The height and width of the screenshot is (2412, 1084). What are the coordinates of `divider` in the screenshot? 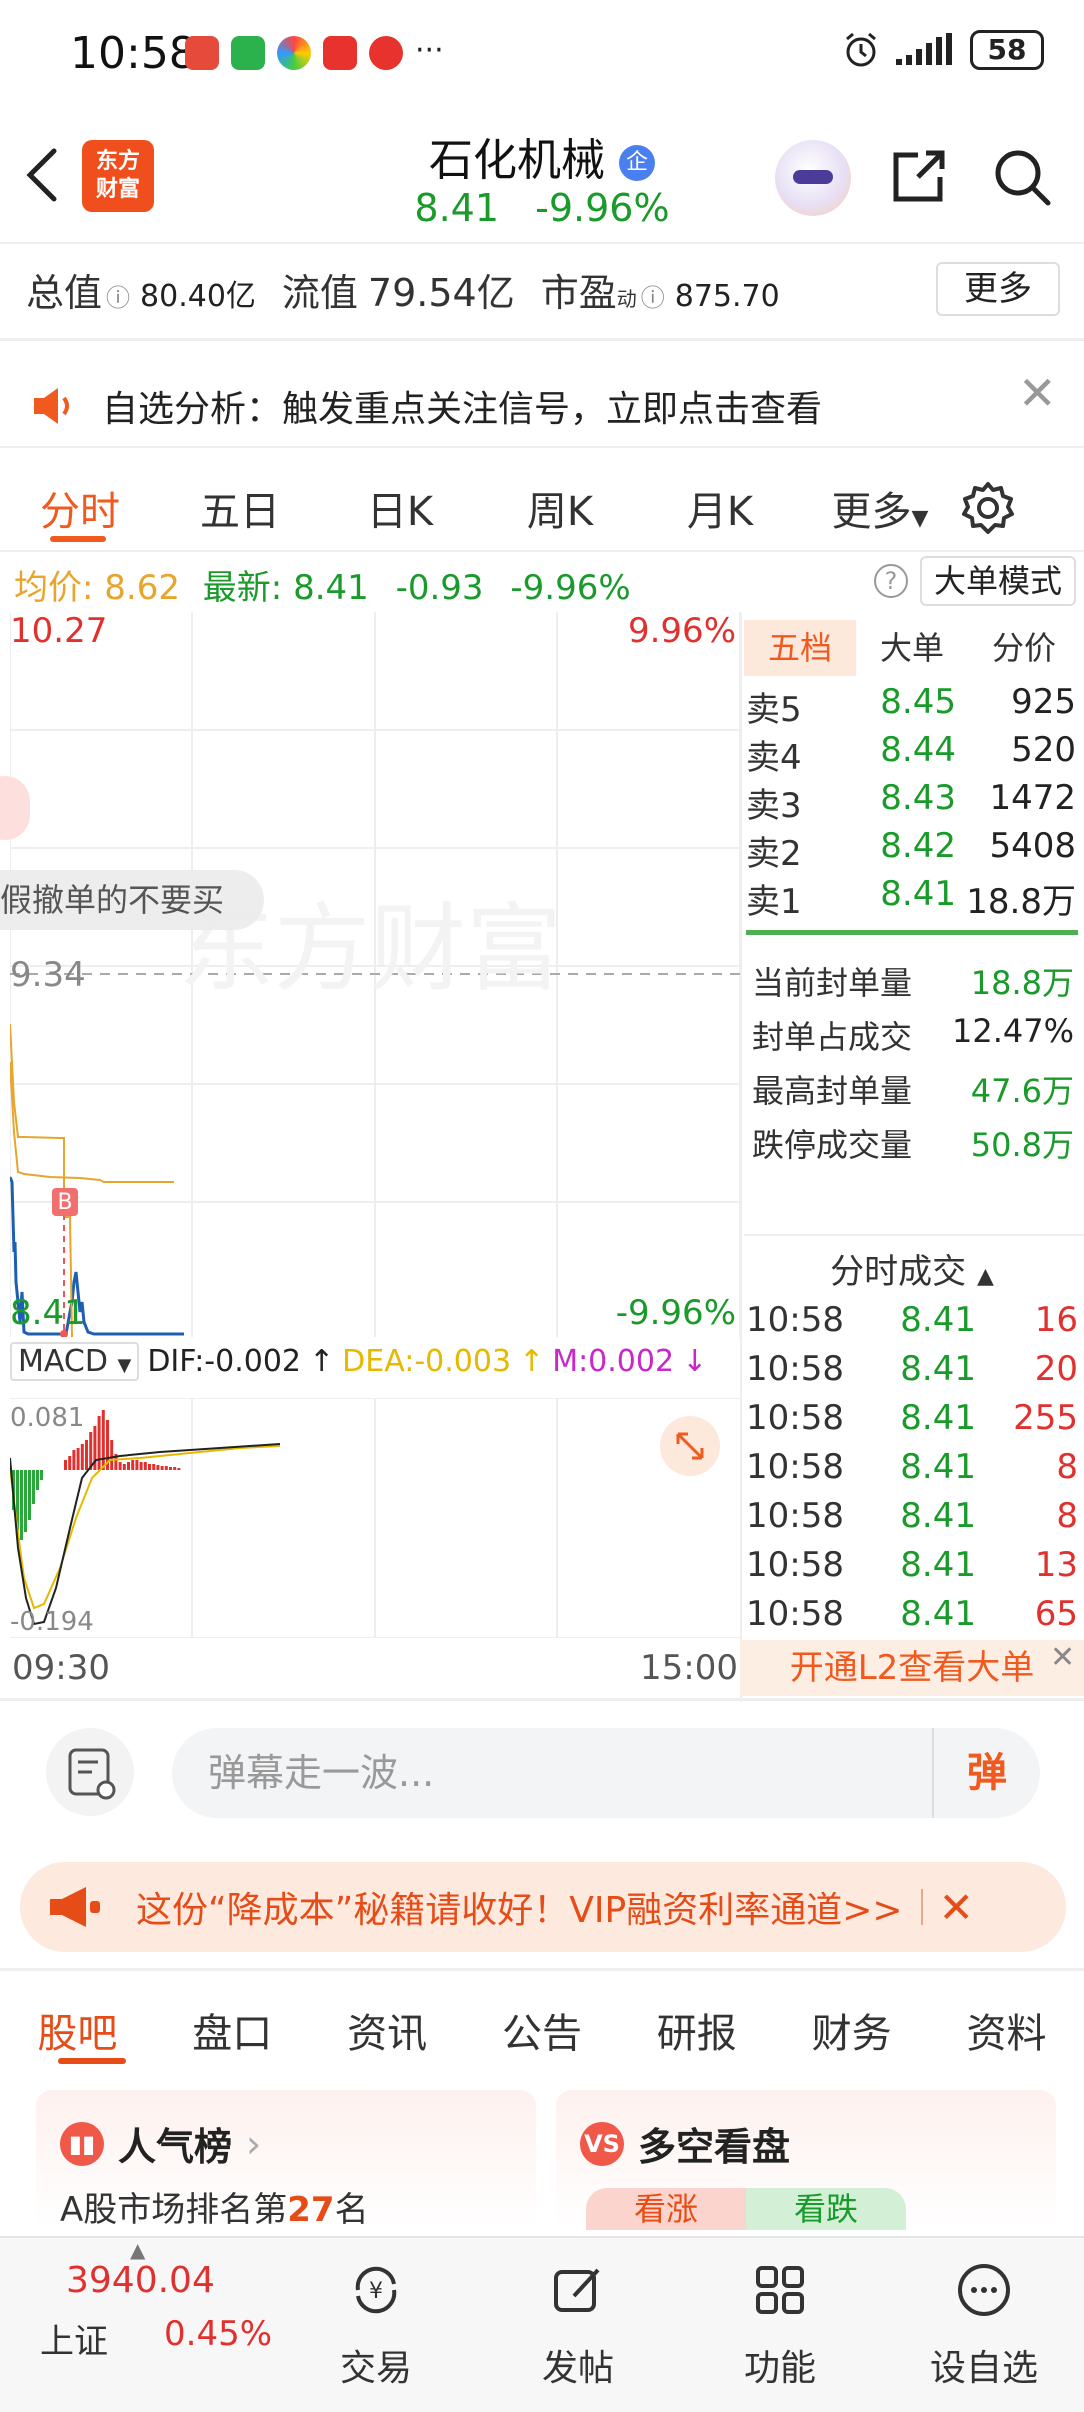 It's located at (542, 1699).